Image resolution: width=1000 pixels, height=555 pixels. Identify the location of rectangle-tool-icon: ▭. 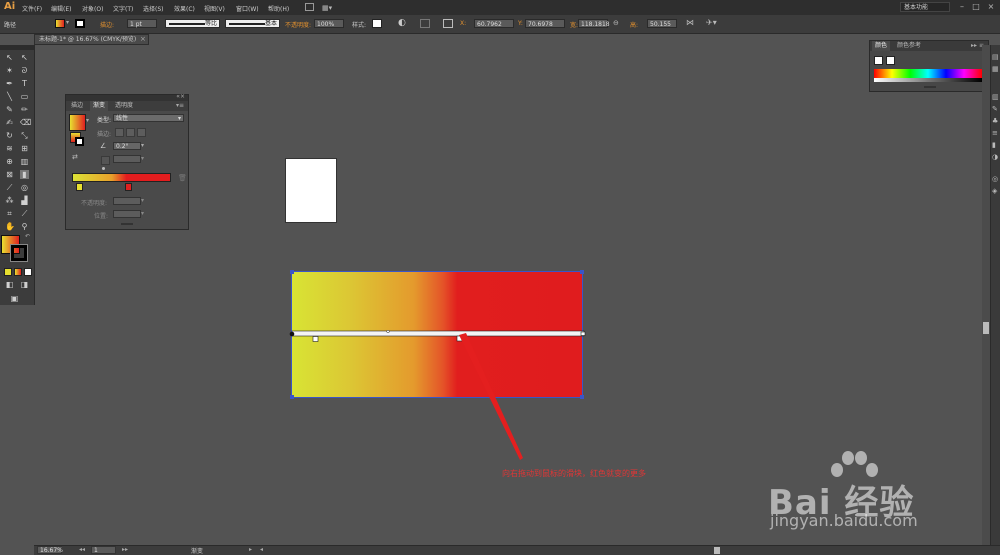
(24, 96).